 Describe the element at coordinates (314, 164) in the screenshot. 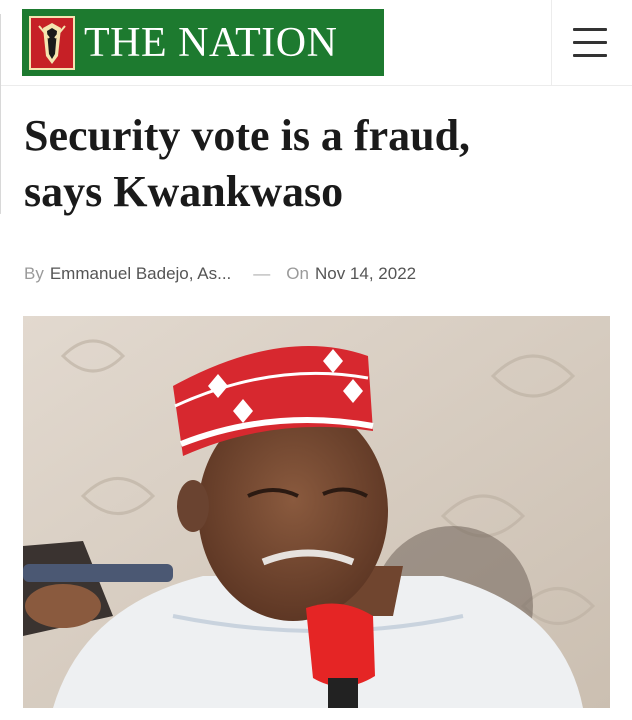

I see `article-headline: Security vote is a fraud, says Kwankwaso` at that location.